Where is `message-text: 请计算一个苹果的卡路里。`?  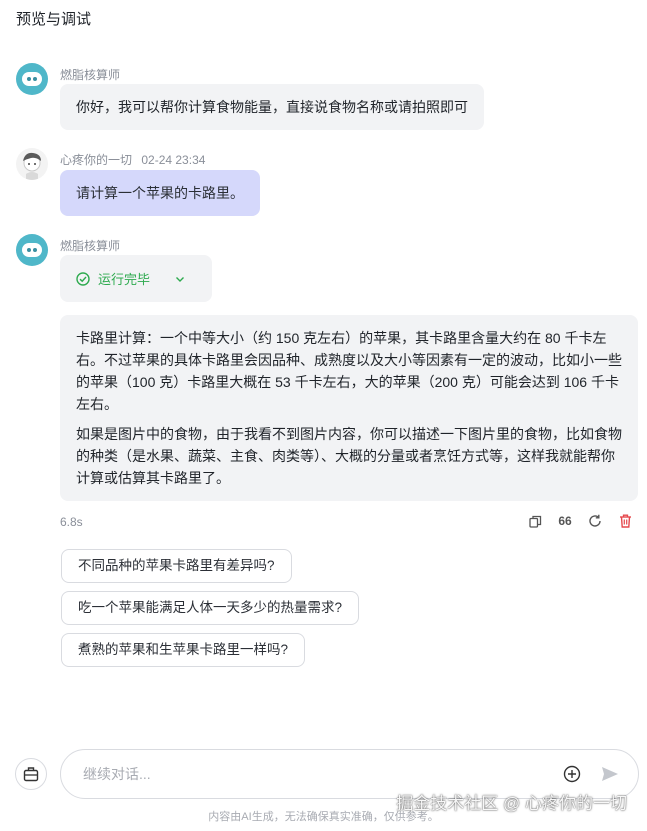
message-text: 请计算一个苹果的卡路里。 is located at coordinates (160, 193).